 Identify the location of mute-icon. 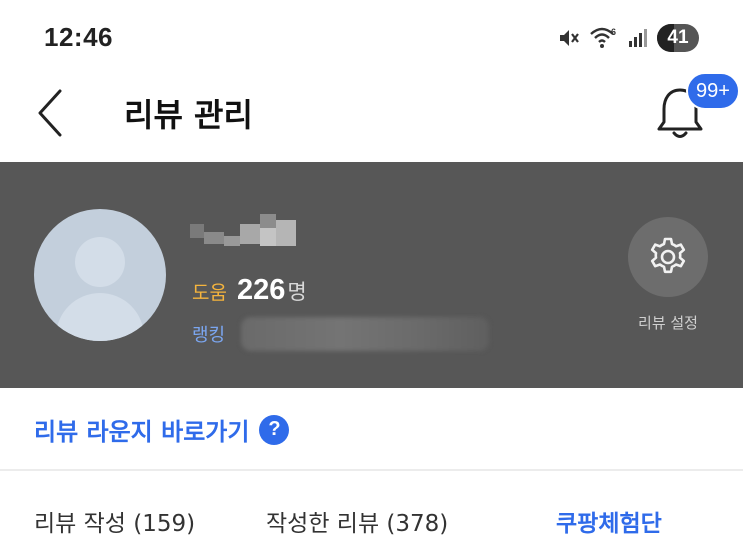
(569, 38).